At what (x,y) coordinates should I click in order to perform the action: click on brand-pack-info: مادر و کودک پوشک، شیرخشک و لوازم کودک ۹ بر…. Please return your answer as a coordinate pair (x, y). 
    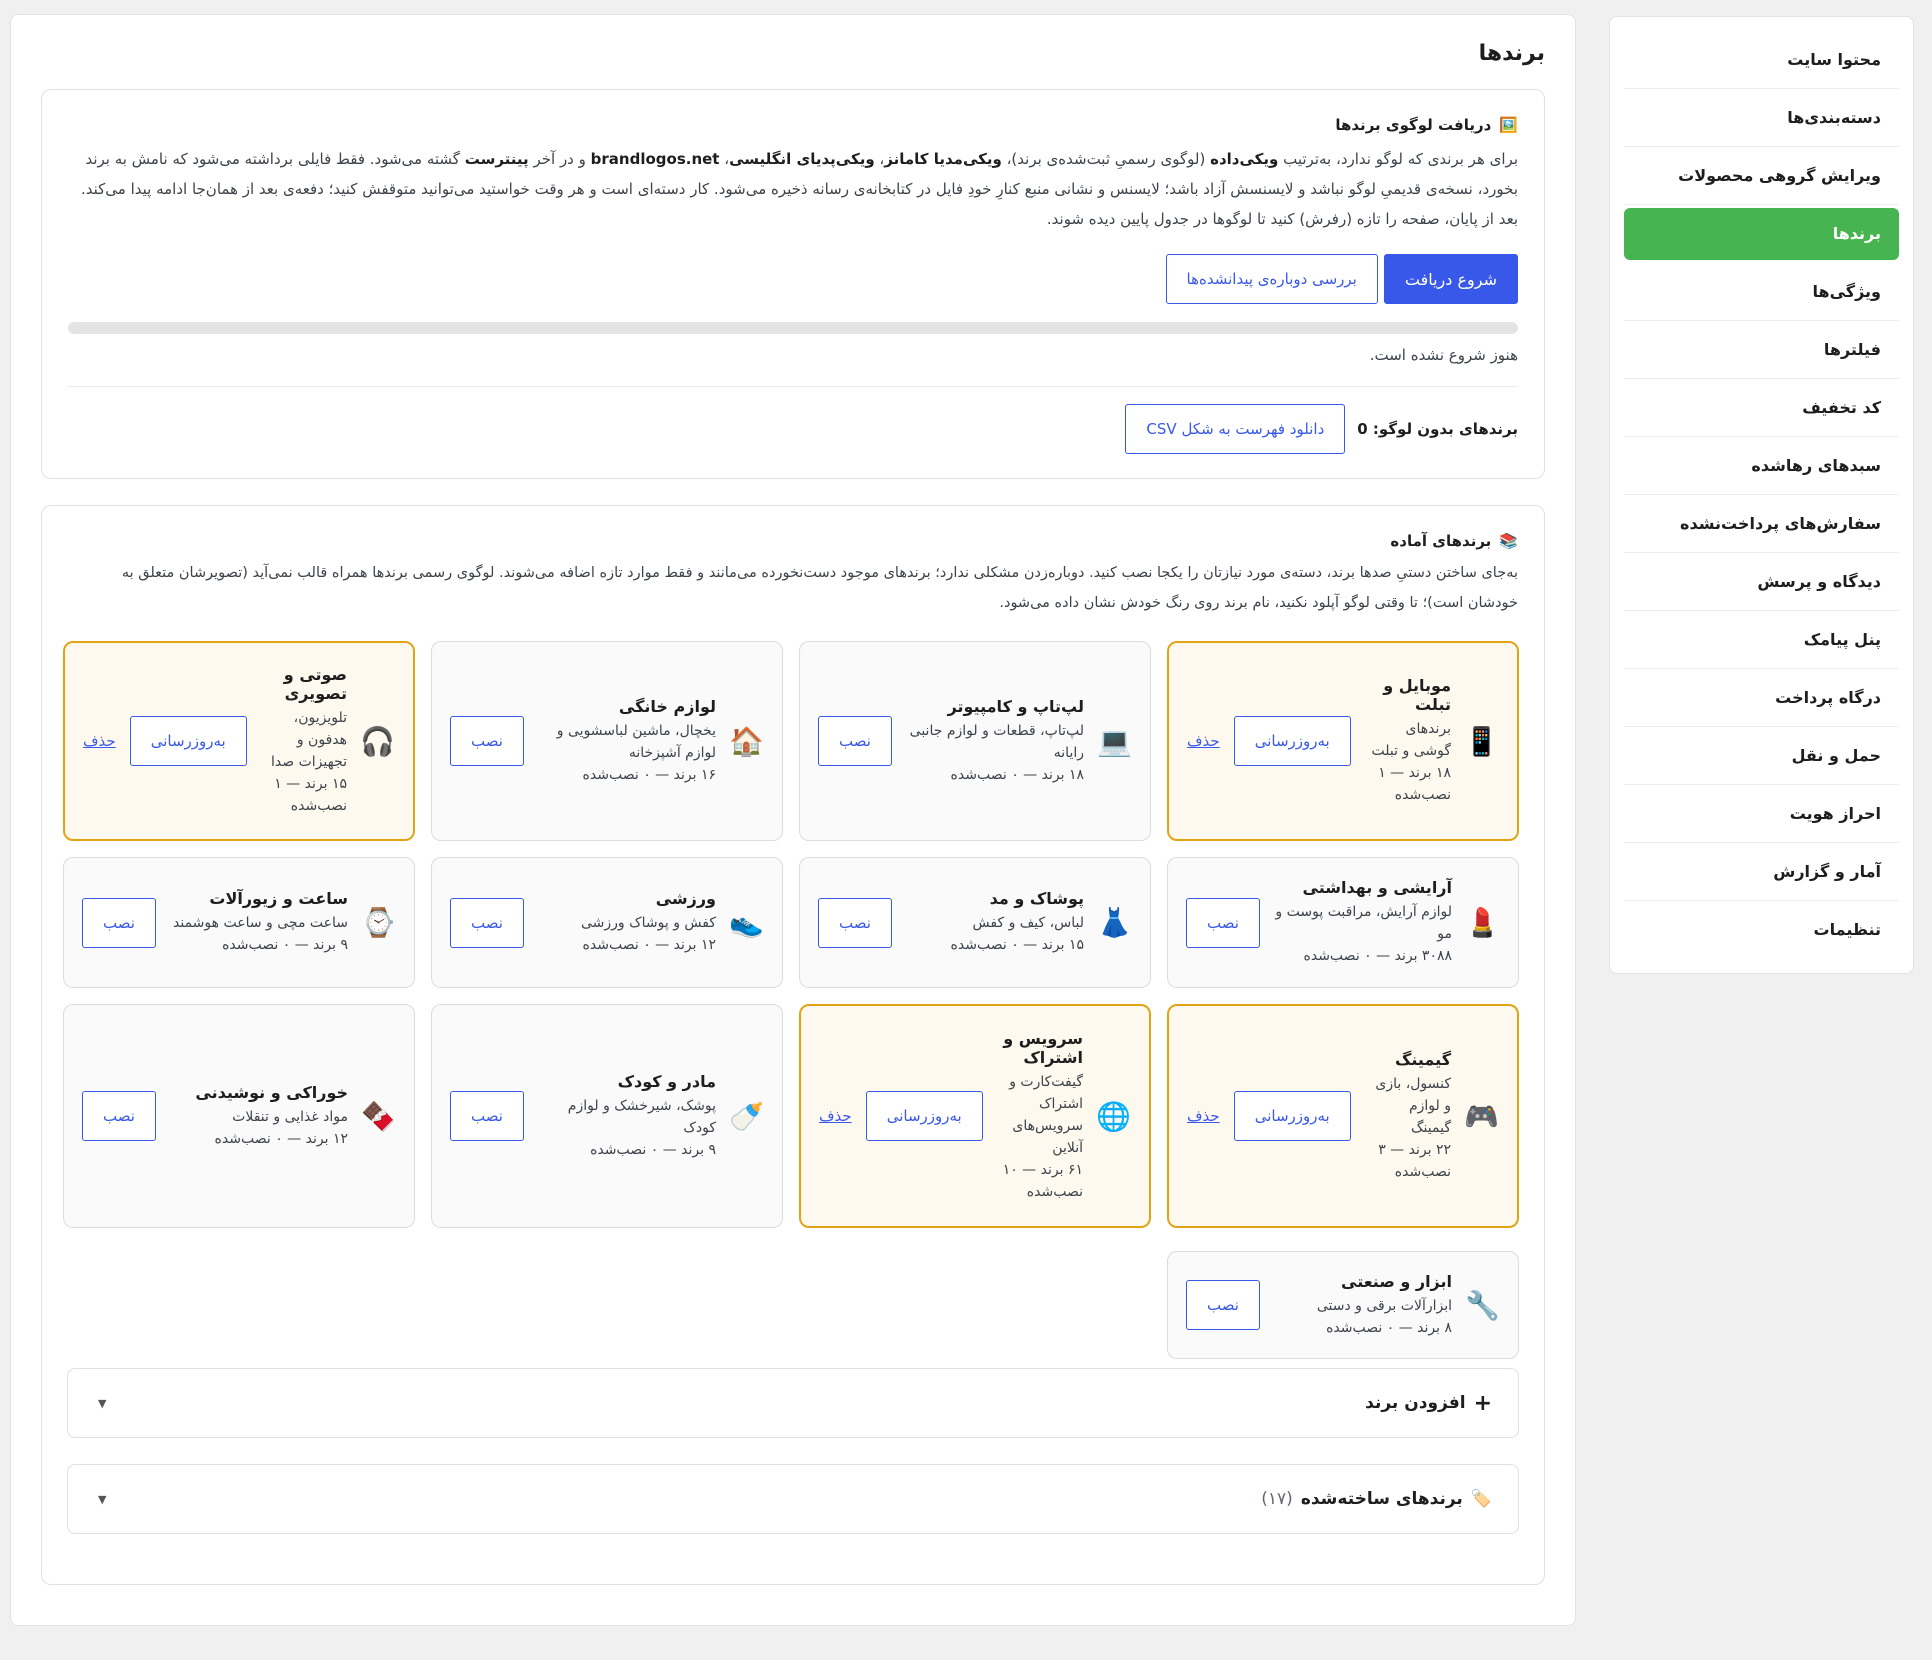
    Looking at the image, I should click on (627, 1116).